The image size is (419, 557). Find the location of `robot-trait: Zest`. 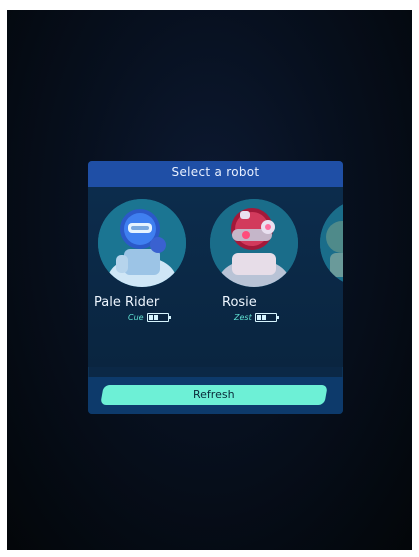

robot-trait: Zest is located at coordinates (256, 317).